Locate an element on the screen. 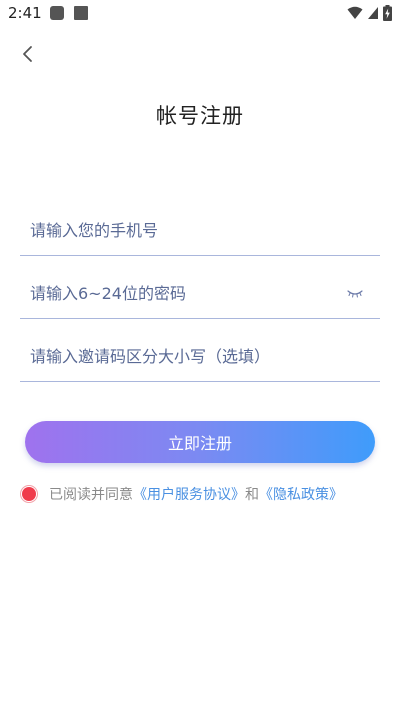  chevron-left-icon is located at coordinates (27, 54).